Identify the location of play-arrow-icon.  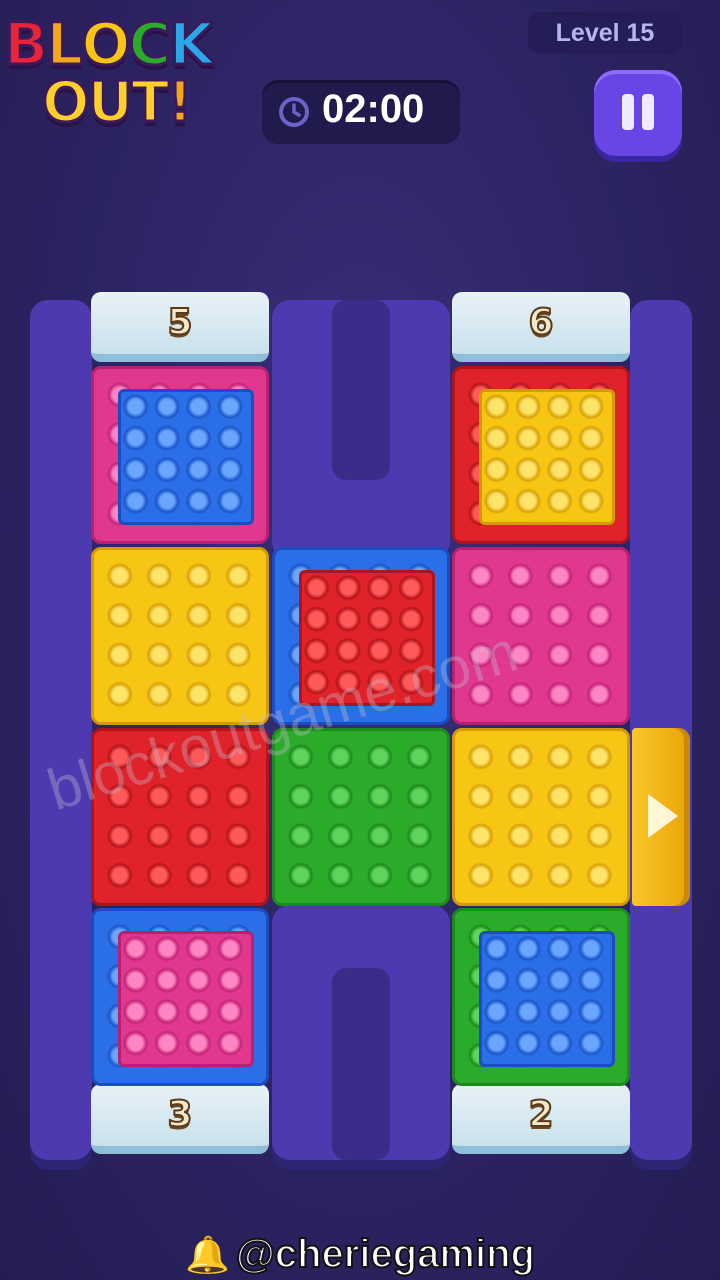
(663, 816).